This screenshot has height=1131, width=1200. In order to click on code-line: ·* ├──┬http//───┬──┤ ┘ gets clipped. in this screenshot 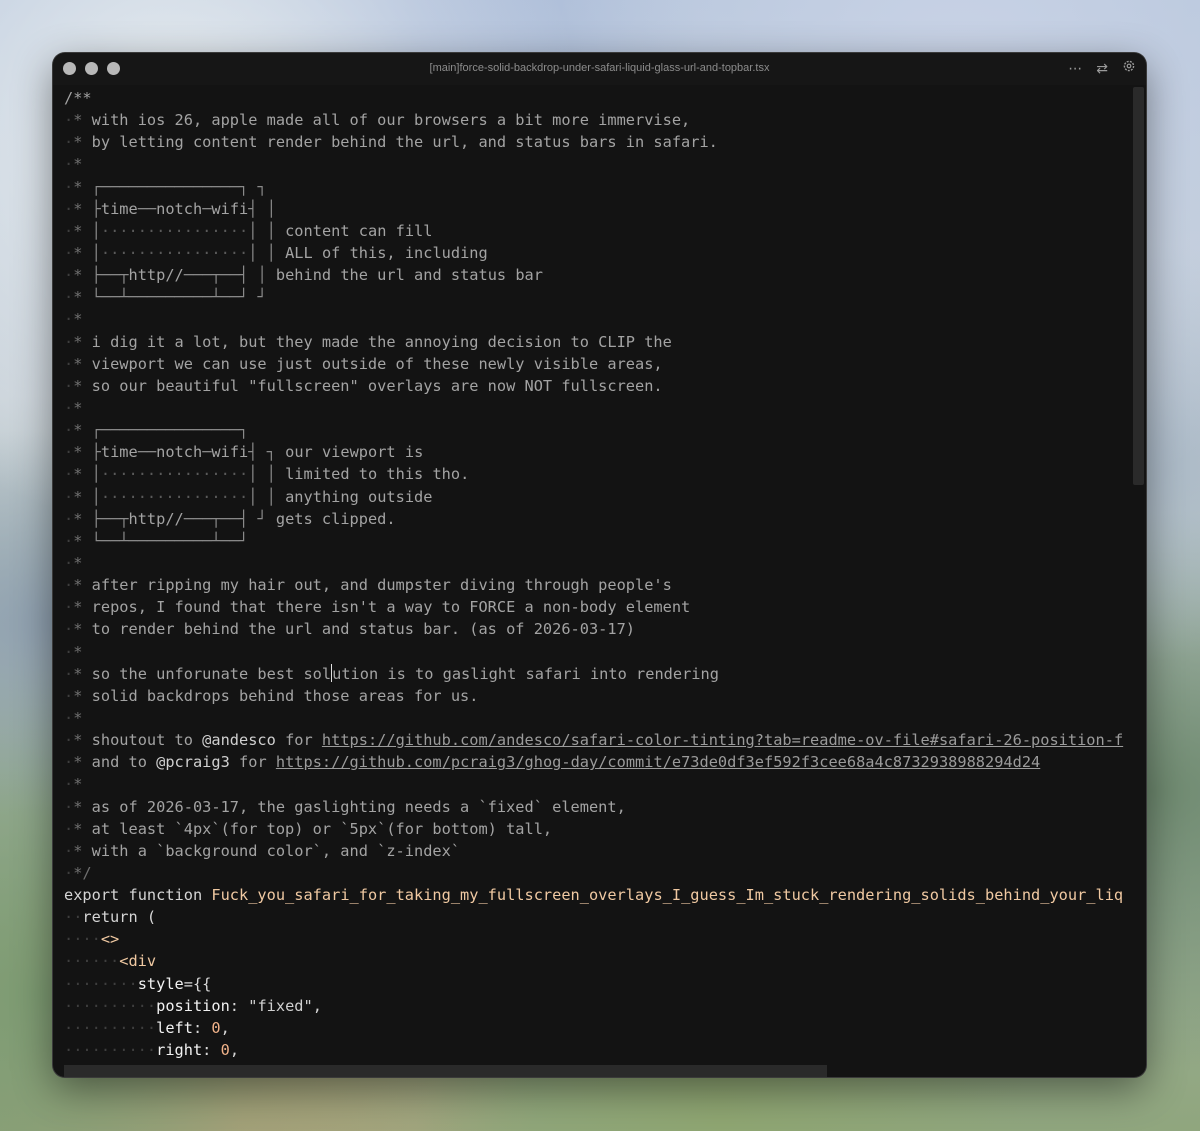, I will do `click(230, 518)`.